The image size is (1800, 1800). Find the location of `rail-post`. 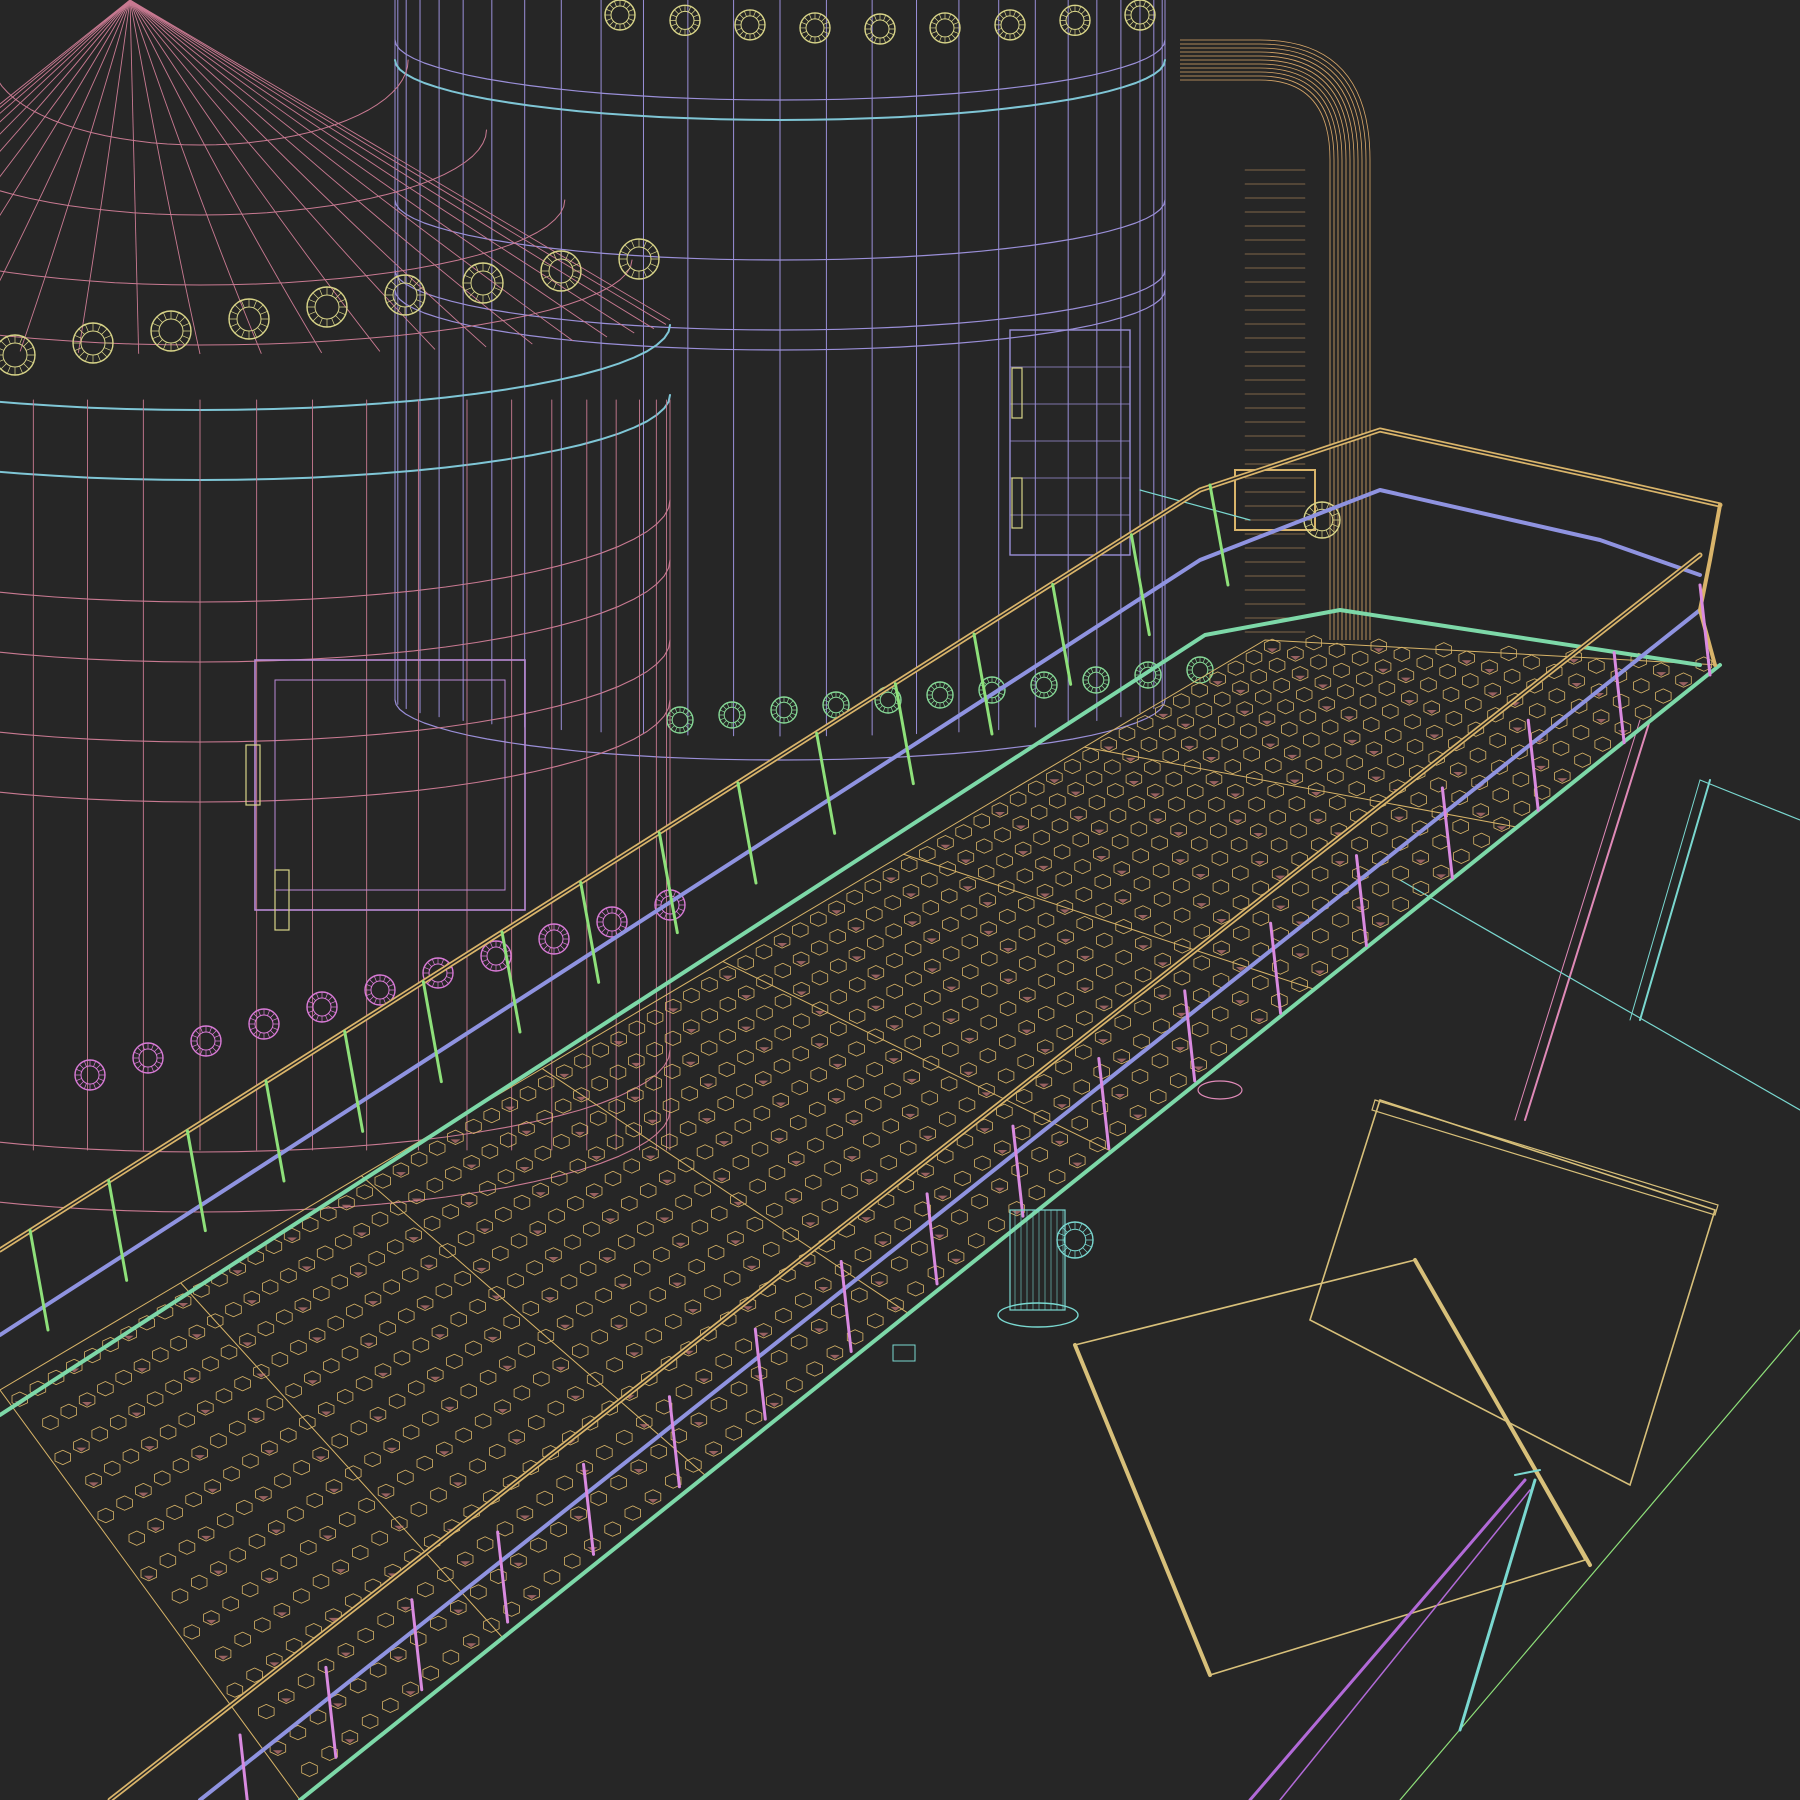

rail-post is located at coordinates (331, 1712).